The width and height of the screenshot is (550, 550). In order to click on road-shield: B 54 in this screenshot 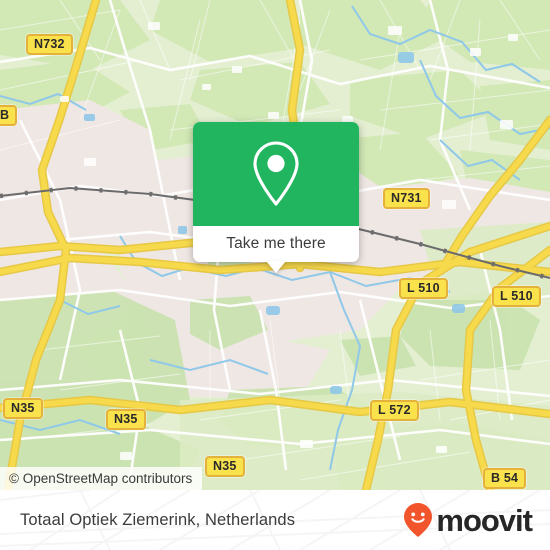, I will do `click(505, 478)`.